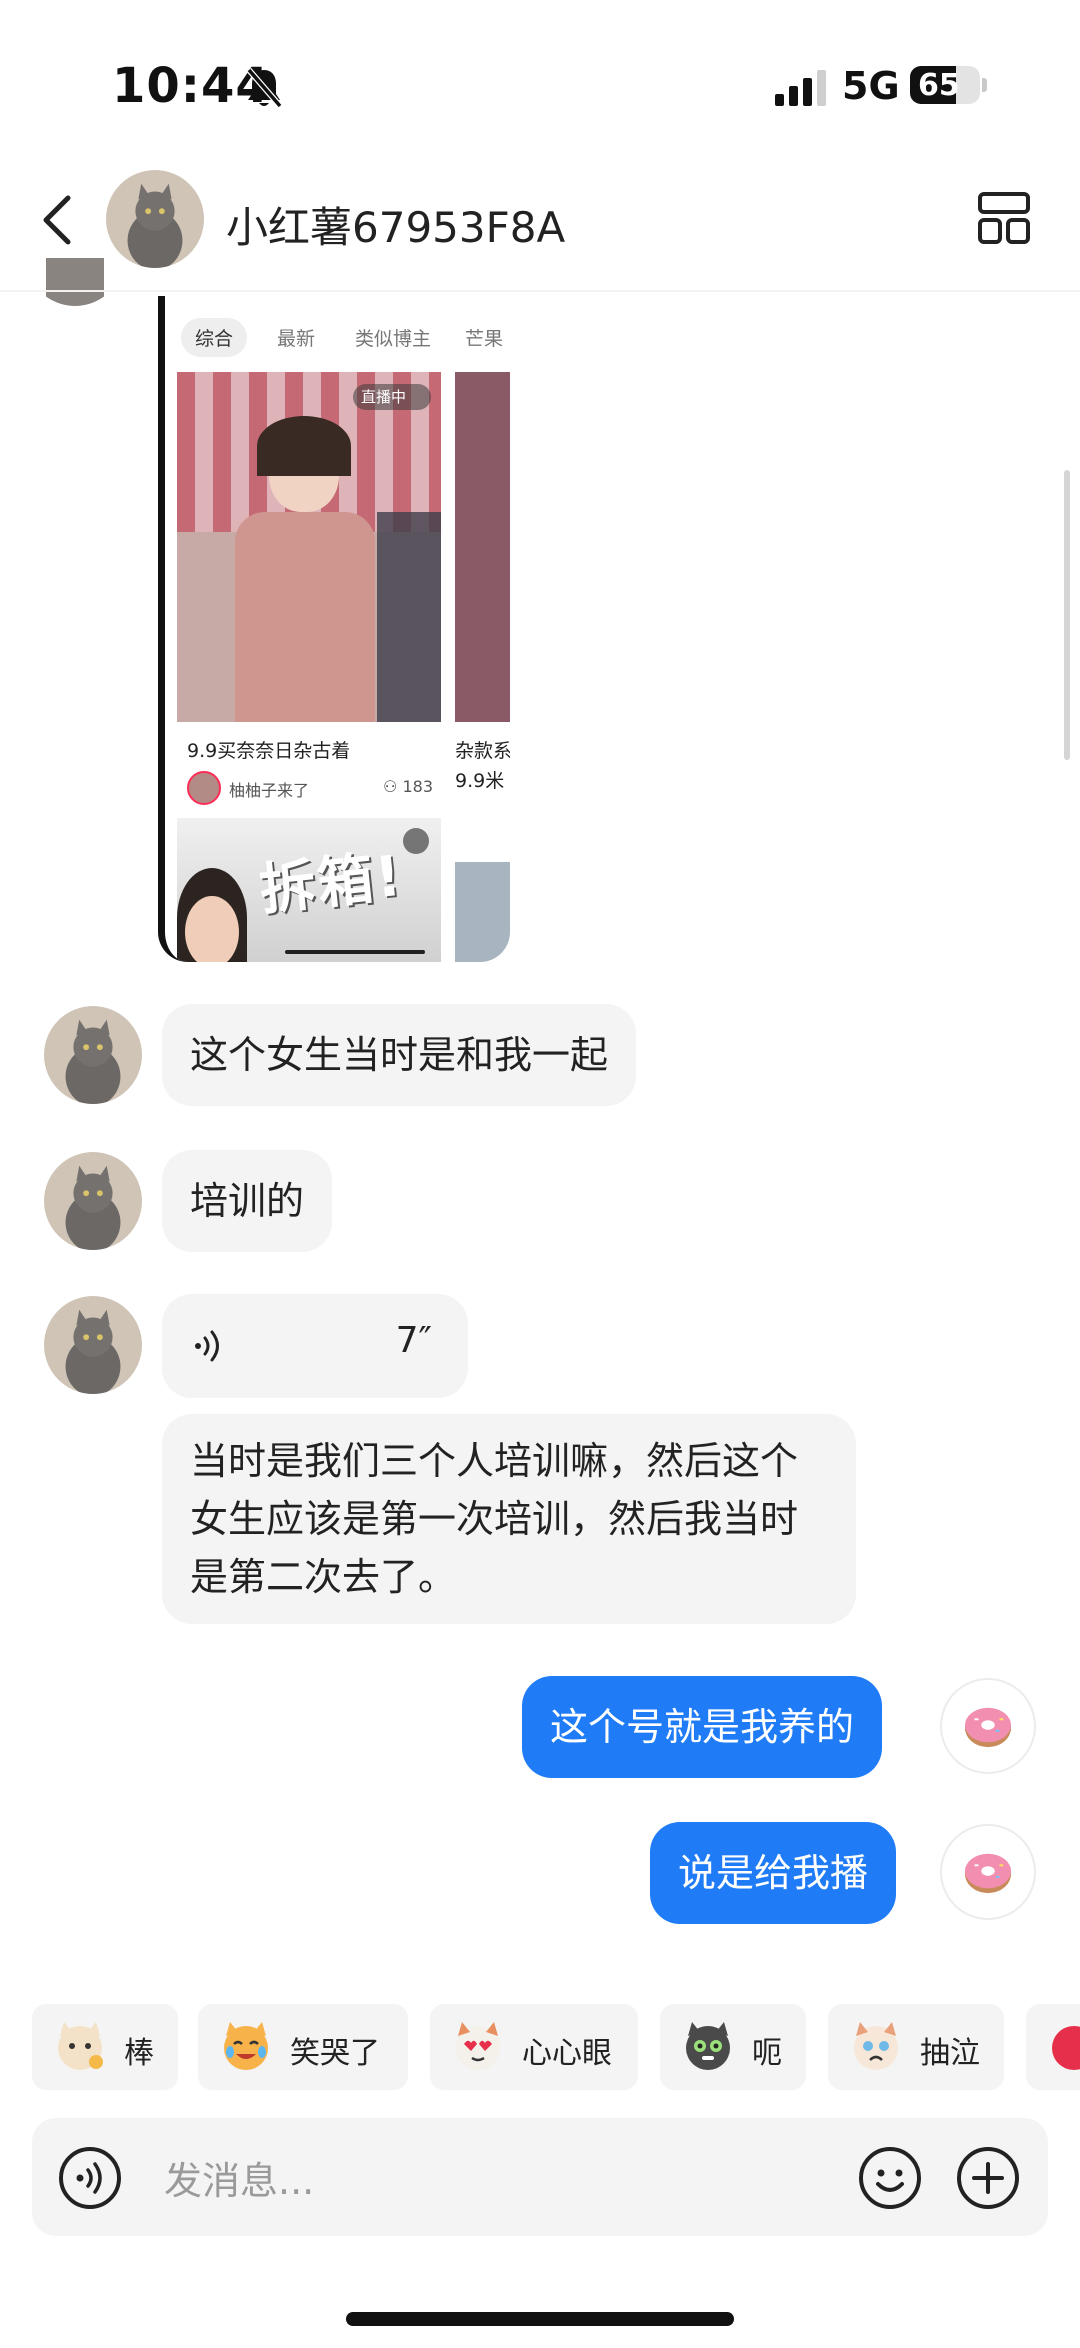 The image size is (1080, 2348). Describe the element at coordinates (1067, 615) in the screenshot. I see `scrollbar` at that location.